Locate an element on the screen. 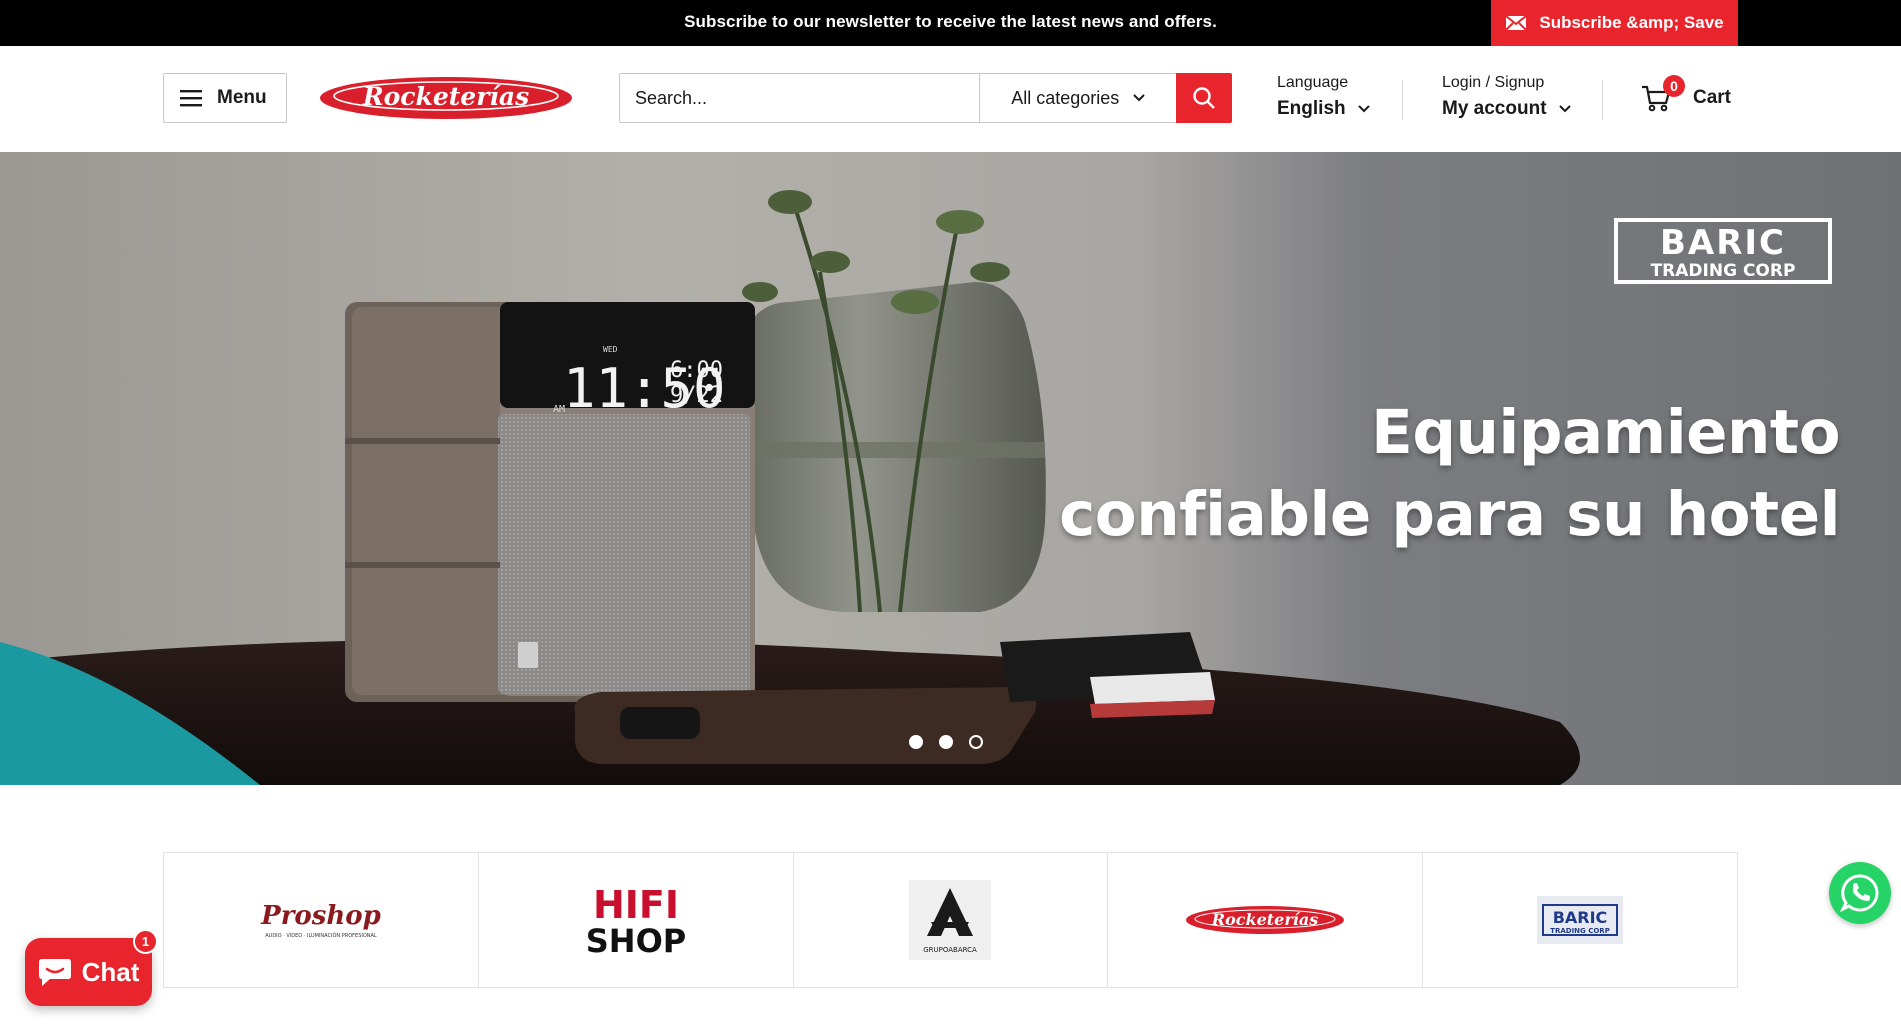  clock-date: 9/22 is located at coordinates (696, 395).